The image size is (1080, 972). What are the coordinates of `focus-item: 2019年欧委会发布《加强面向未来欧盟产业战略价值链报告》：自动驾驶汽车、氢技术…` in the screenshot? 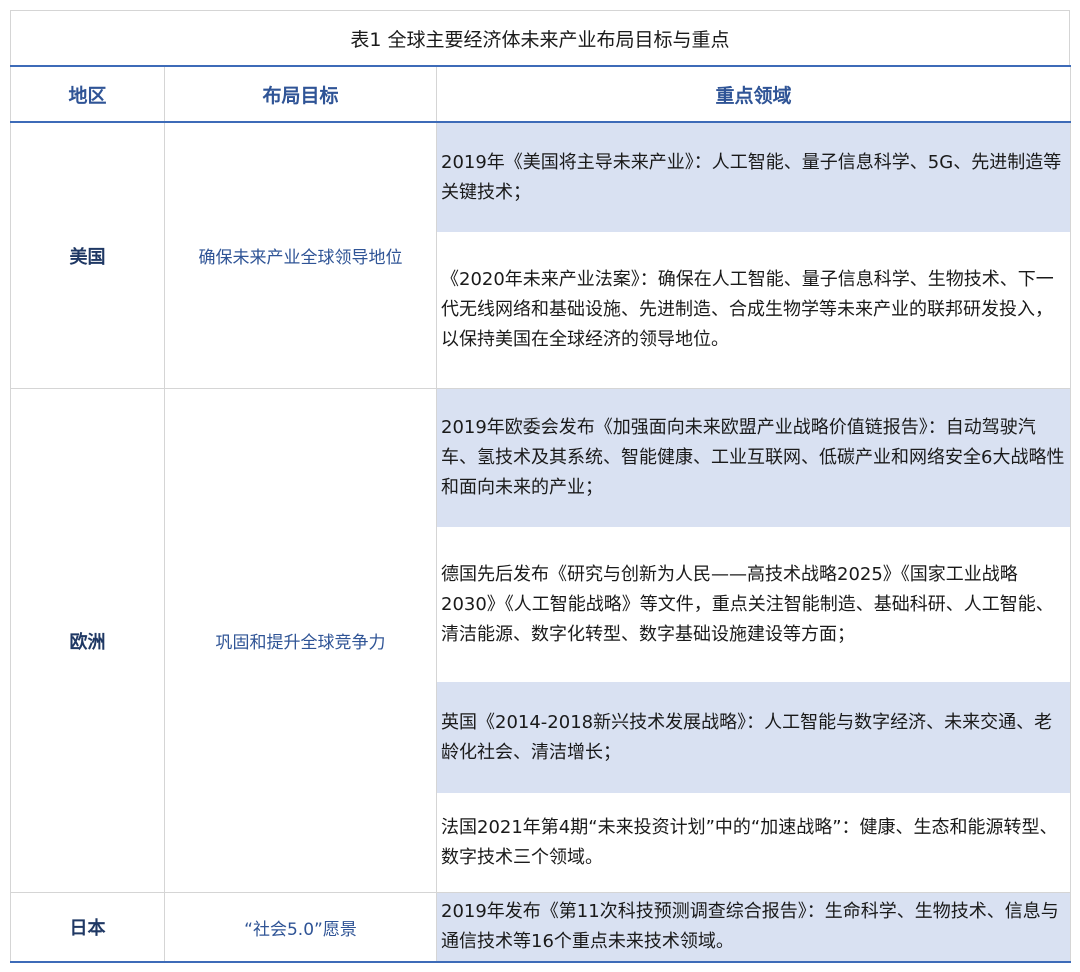 It's located at (753, 458).